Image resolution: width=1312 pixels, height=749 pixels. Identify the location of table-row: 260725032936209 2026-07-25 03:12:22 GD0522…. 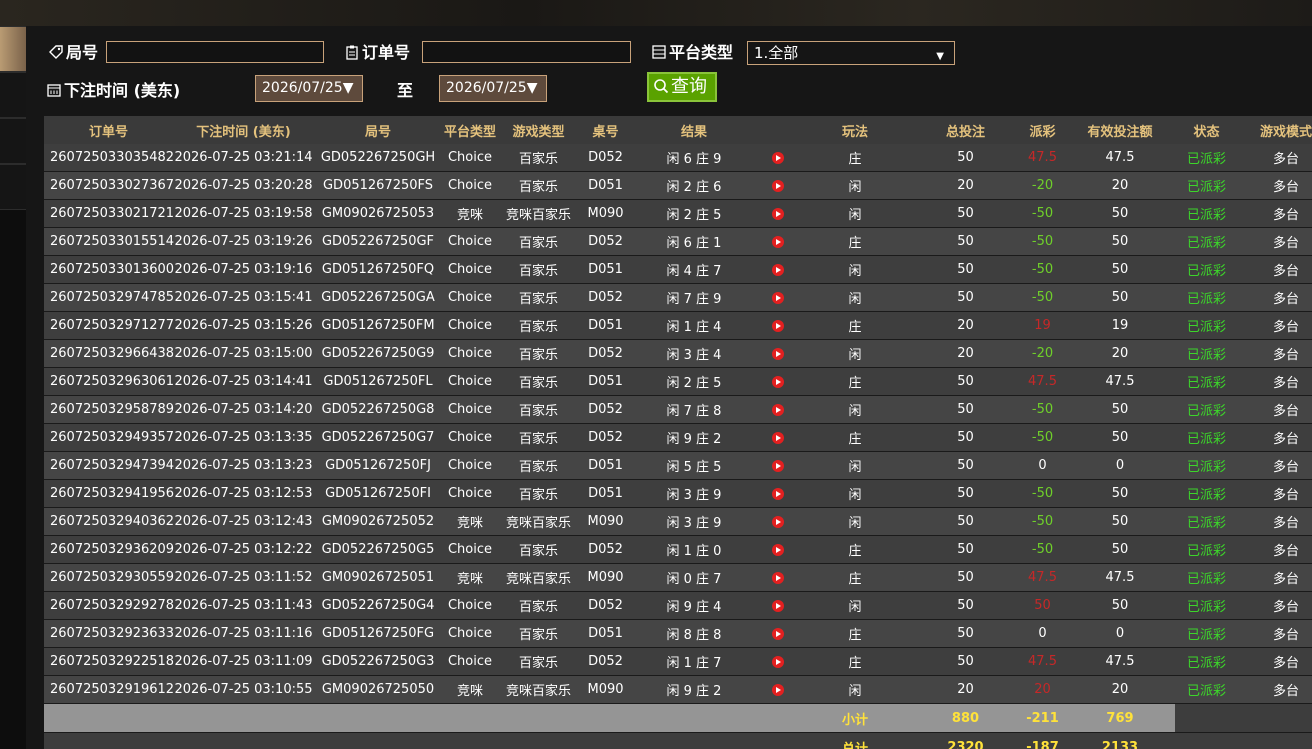
(678, 549).